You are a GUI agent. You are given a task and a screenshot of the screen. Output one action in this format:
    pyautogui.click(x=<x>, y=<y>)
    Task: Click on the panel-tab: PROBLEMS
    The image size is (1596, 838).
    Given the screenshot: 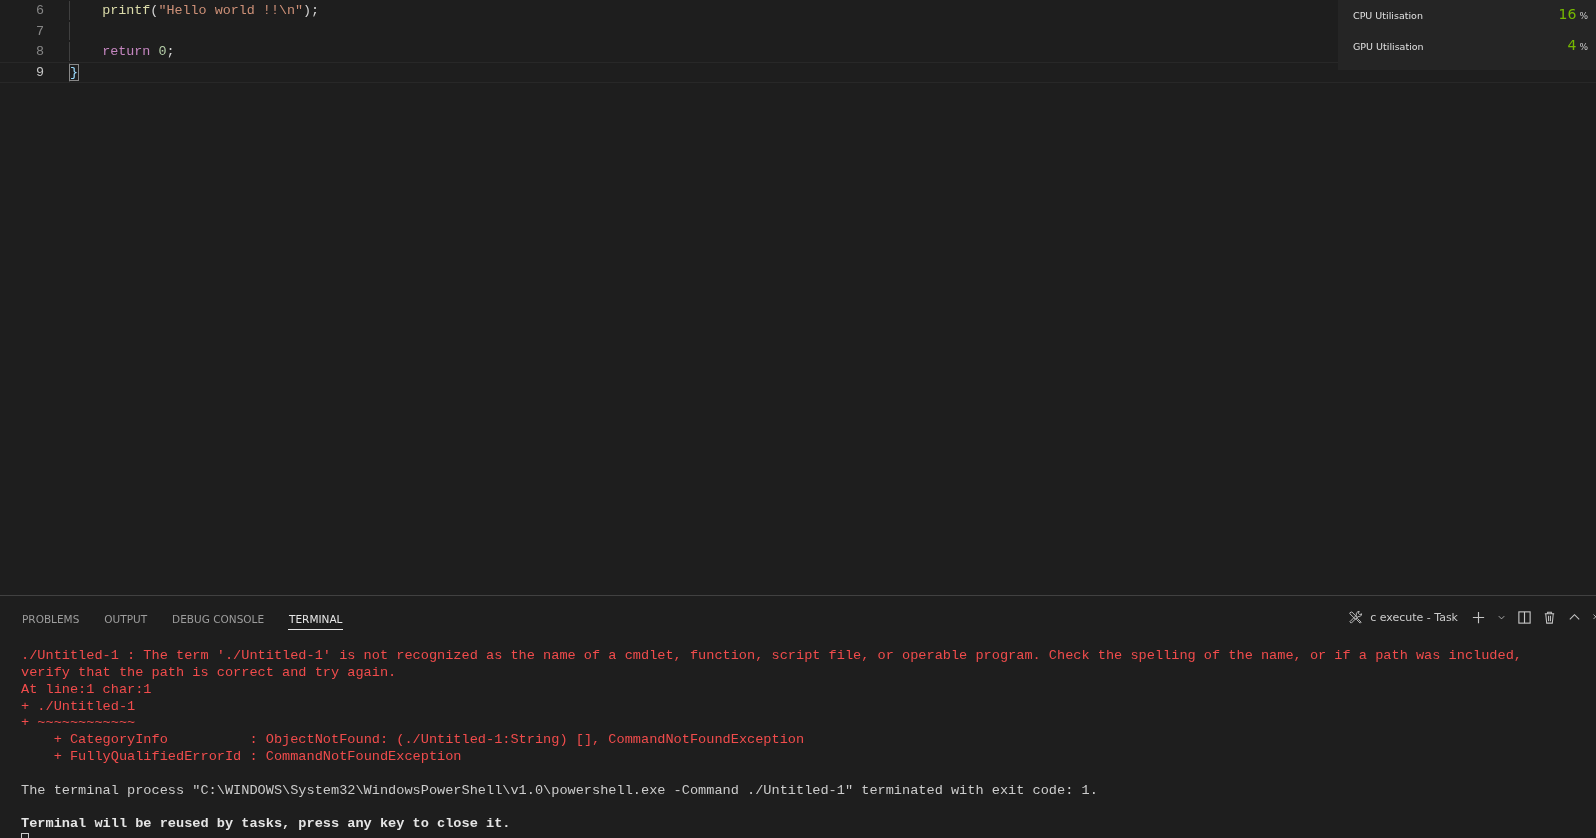 What is the action you would take?
    pyautogui.click(x=51, y=619)
    